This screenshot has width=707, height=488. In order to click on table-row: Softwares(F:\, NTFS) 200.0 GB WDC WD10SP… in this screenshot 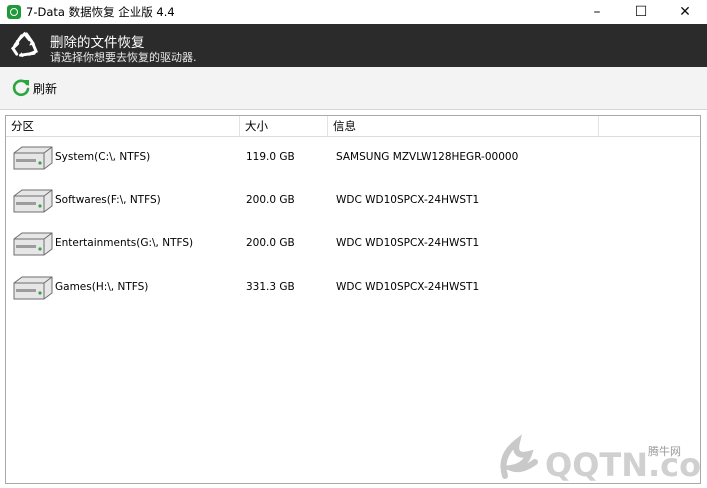, I will do `click(353, 201)`.